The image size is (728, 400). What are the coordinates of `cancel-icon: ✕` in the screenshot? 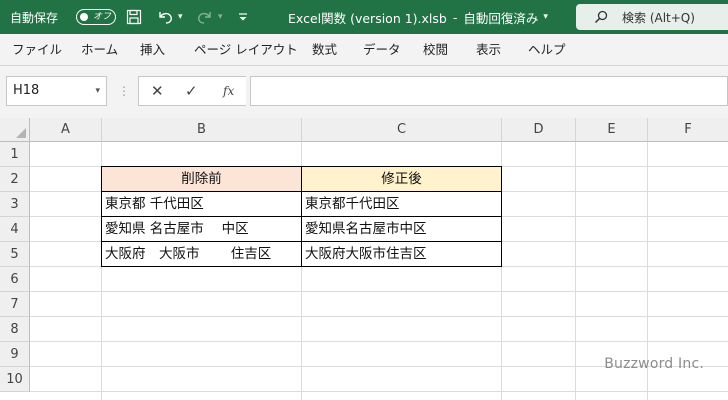 It's located at (157, 91).